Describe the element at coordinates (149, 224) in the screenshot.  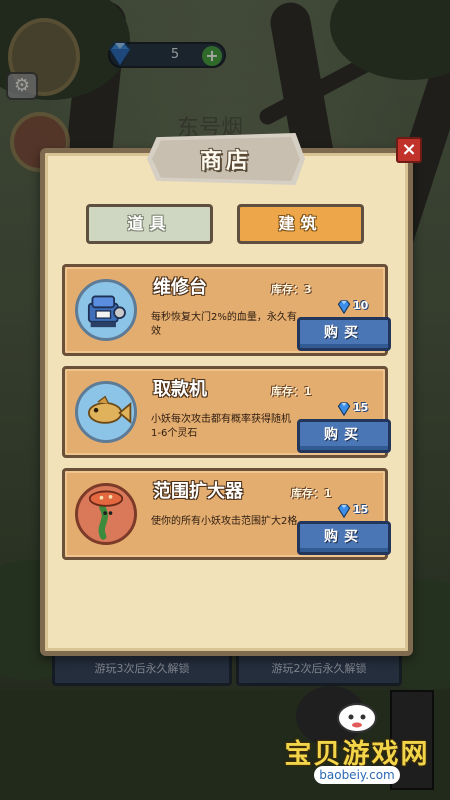
I see `tab-items: 道具` at that location.